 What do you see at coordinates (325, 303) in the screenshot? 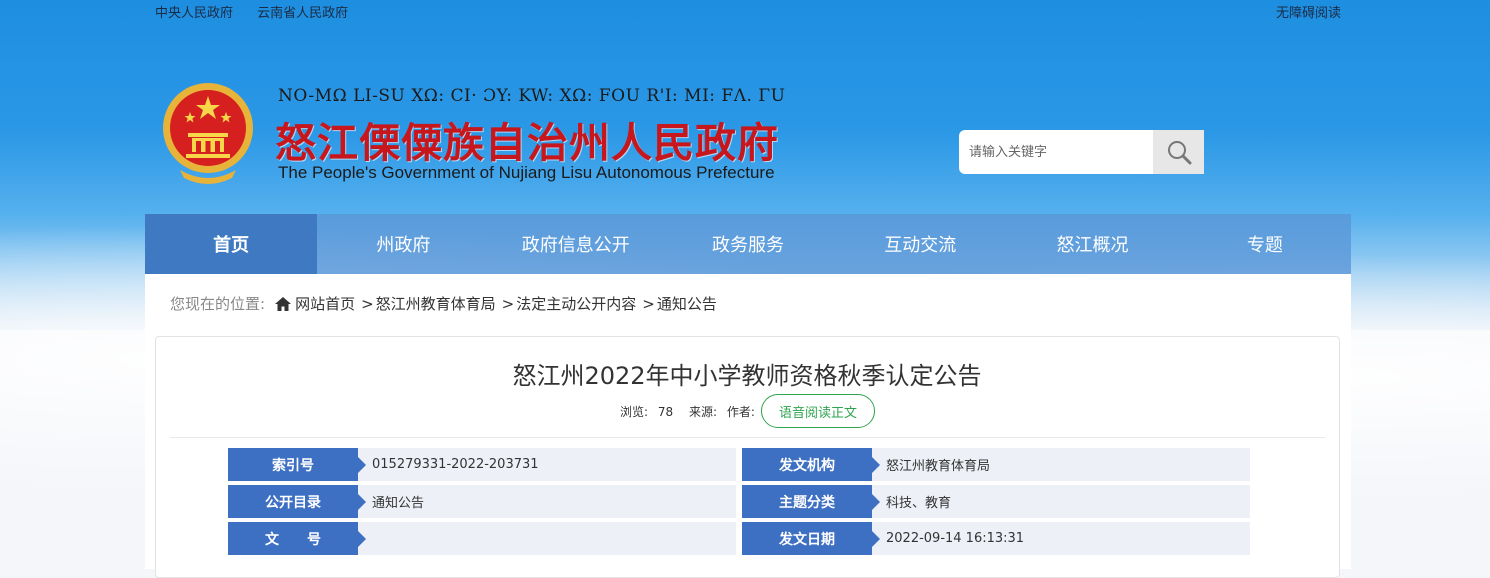
I see `breadcrumb-home: 网站首页` at bounding box center [325, 303].